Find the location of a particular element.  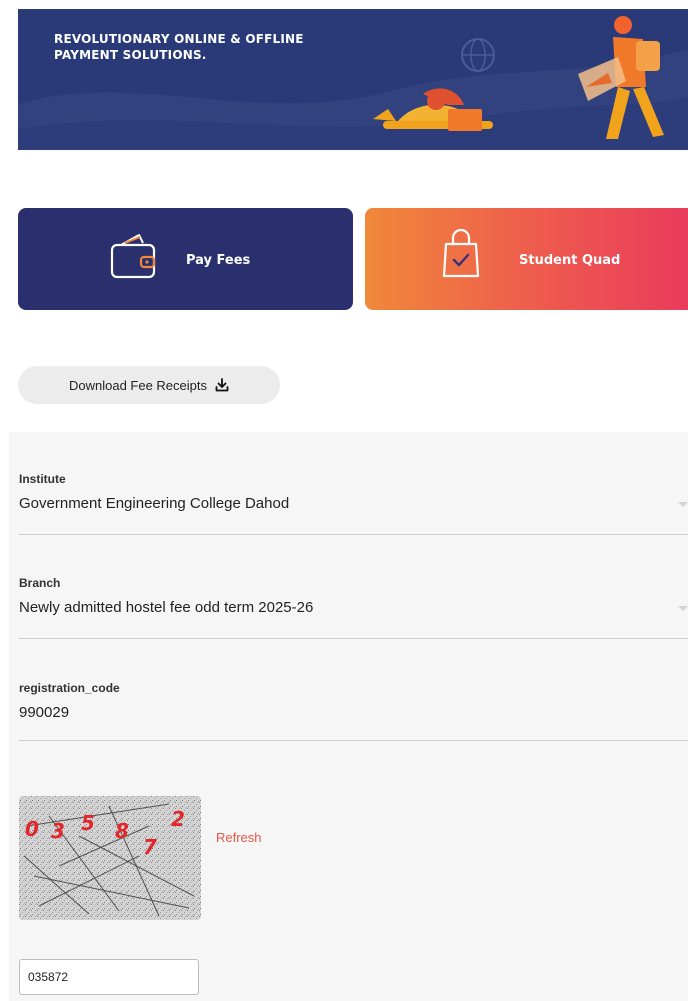

pay-fees-label: Pay Fees is located at coordinates (218, 260).